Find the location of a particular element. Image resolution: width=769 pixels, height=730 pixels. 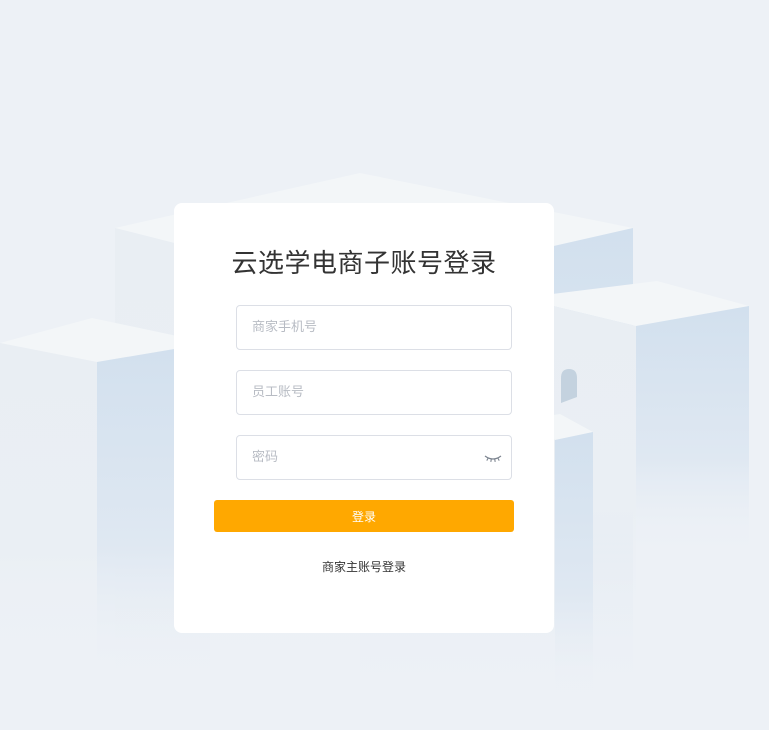

login-title: 云选学电商子账号登录 is located at coordinates (364, 264).